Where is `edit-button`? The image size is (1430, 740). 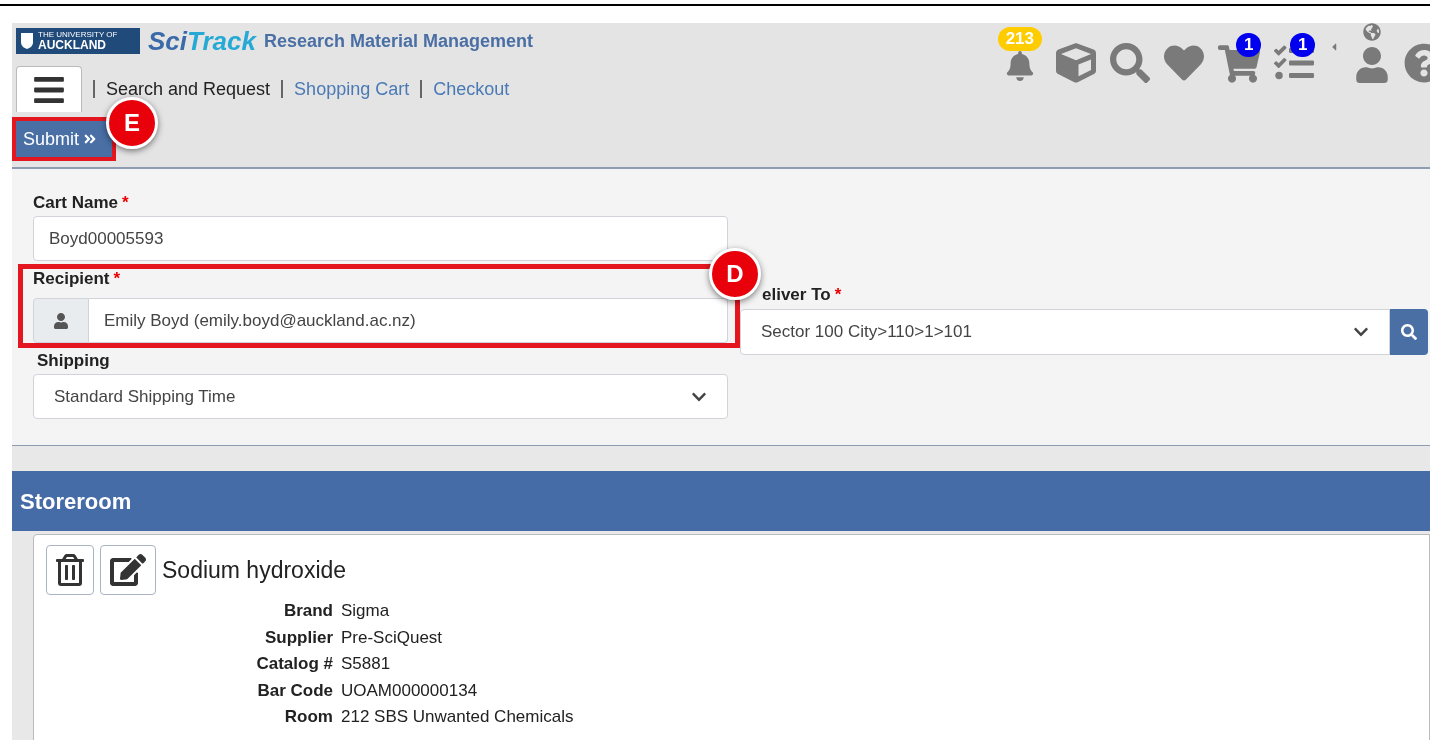
edit-button is located at coordinates (128, 570).